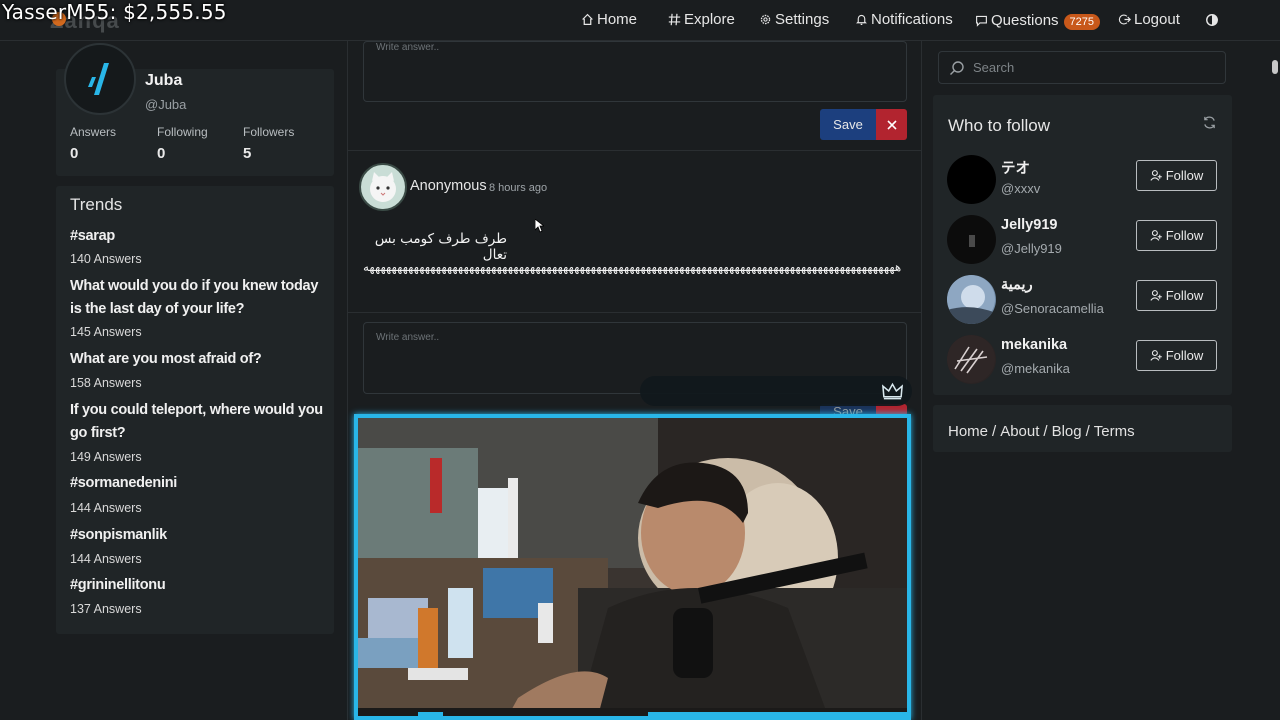  What do you see at coordinates (1052, 308) in the screenshot?
I see `user-handle: @Senoracamellia` at bounding box center [1052, 308].